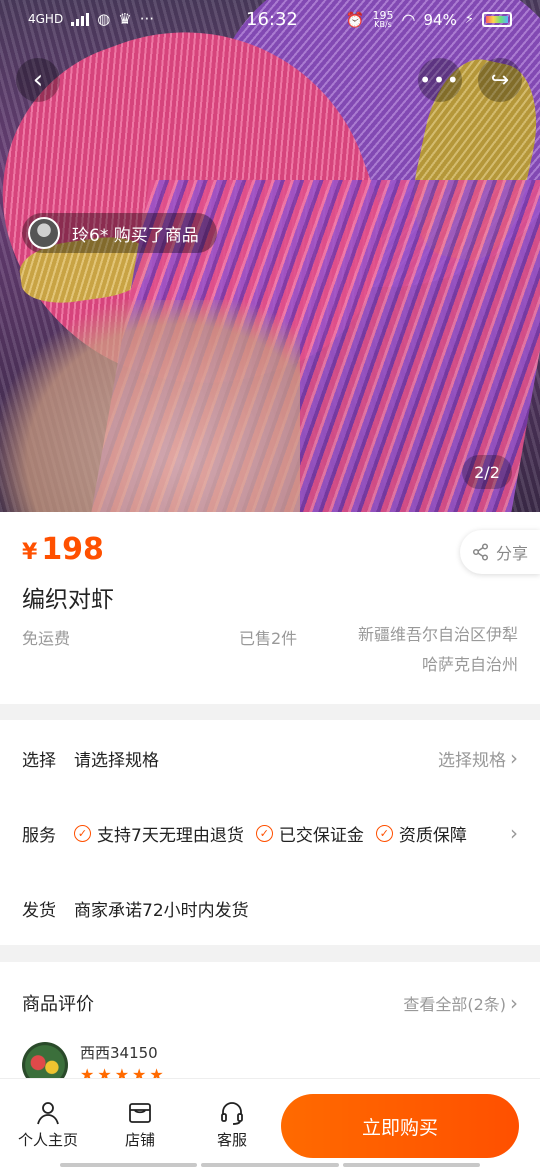 The height and width of the screenshot is (1170, 540). I want to click on alarm-icon: ⏰, so click(355, 19).